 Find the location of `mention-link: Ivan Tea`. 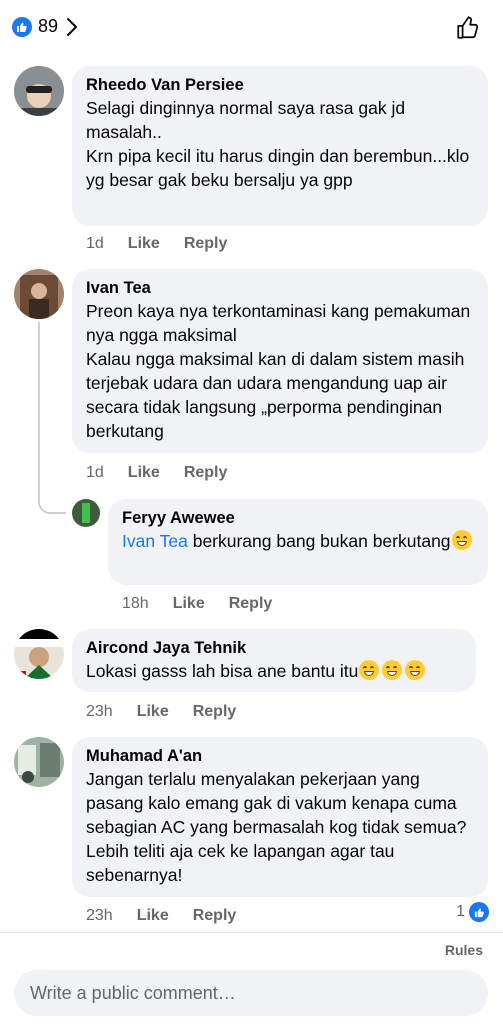

mention-link: Ivan Tea is located at coordinates (155, 541).